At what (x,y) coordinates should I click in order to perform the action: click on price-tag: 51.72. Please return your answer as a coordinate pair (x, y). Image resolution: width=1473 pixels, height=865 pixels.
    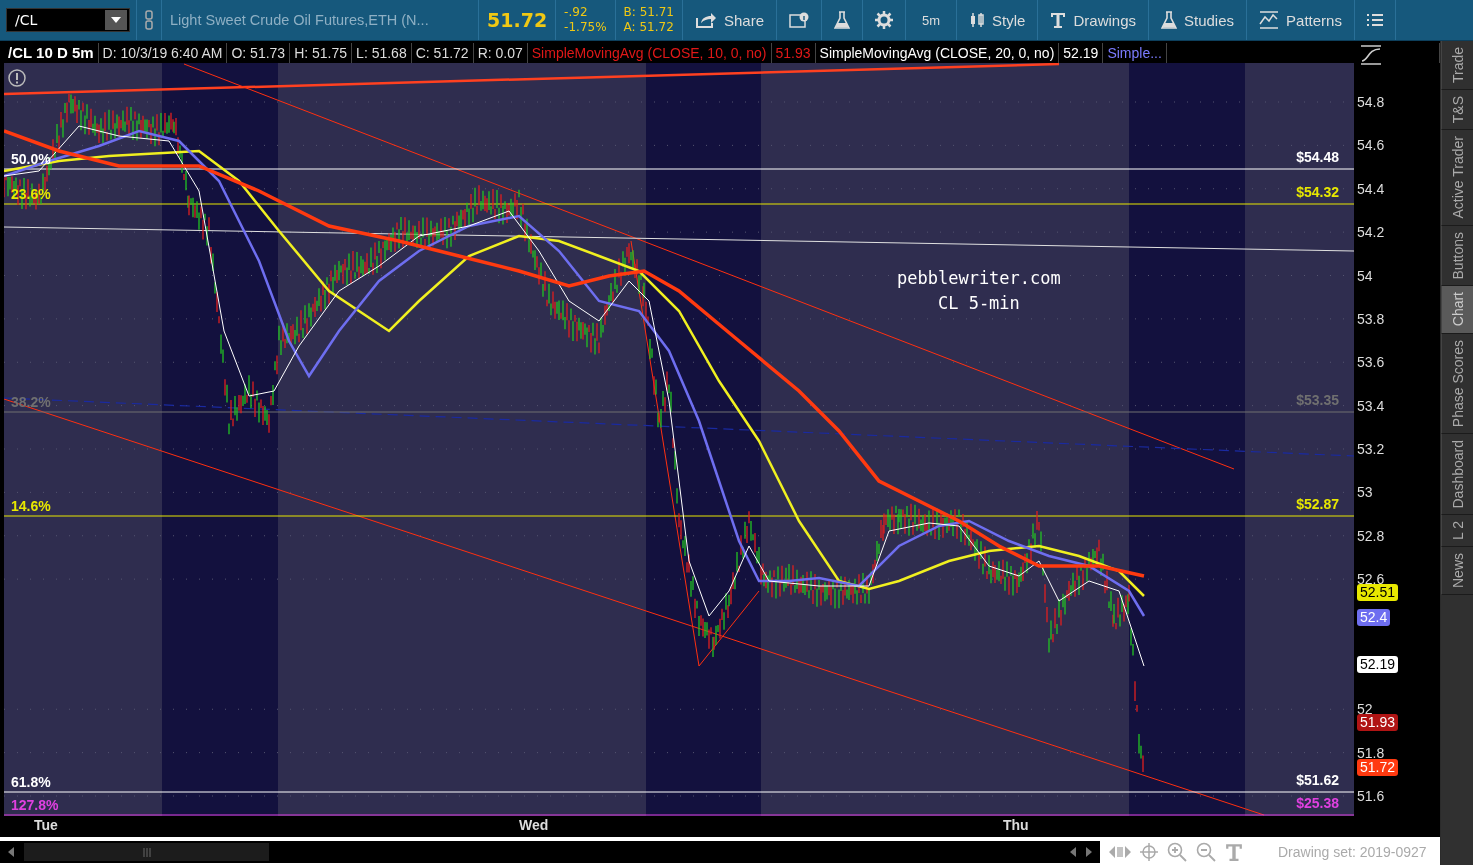
    Looking at the image, I should click on (1378, 767).